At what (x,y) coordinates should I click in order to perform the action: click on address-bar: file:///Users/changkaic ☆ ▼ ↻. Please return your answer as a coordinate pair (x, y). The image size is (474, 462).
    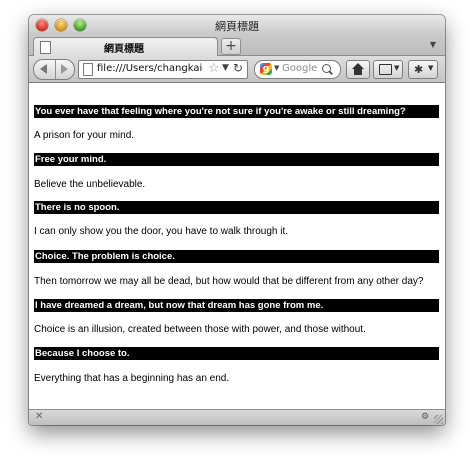
    Looking at the image, I should click on (163, 69).